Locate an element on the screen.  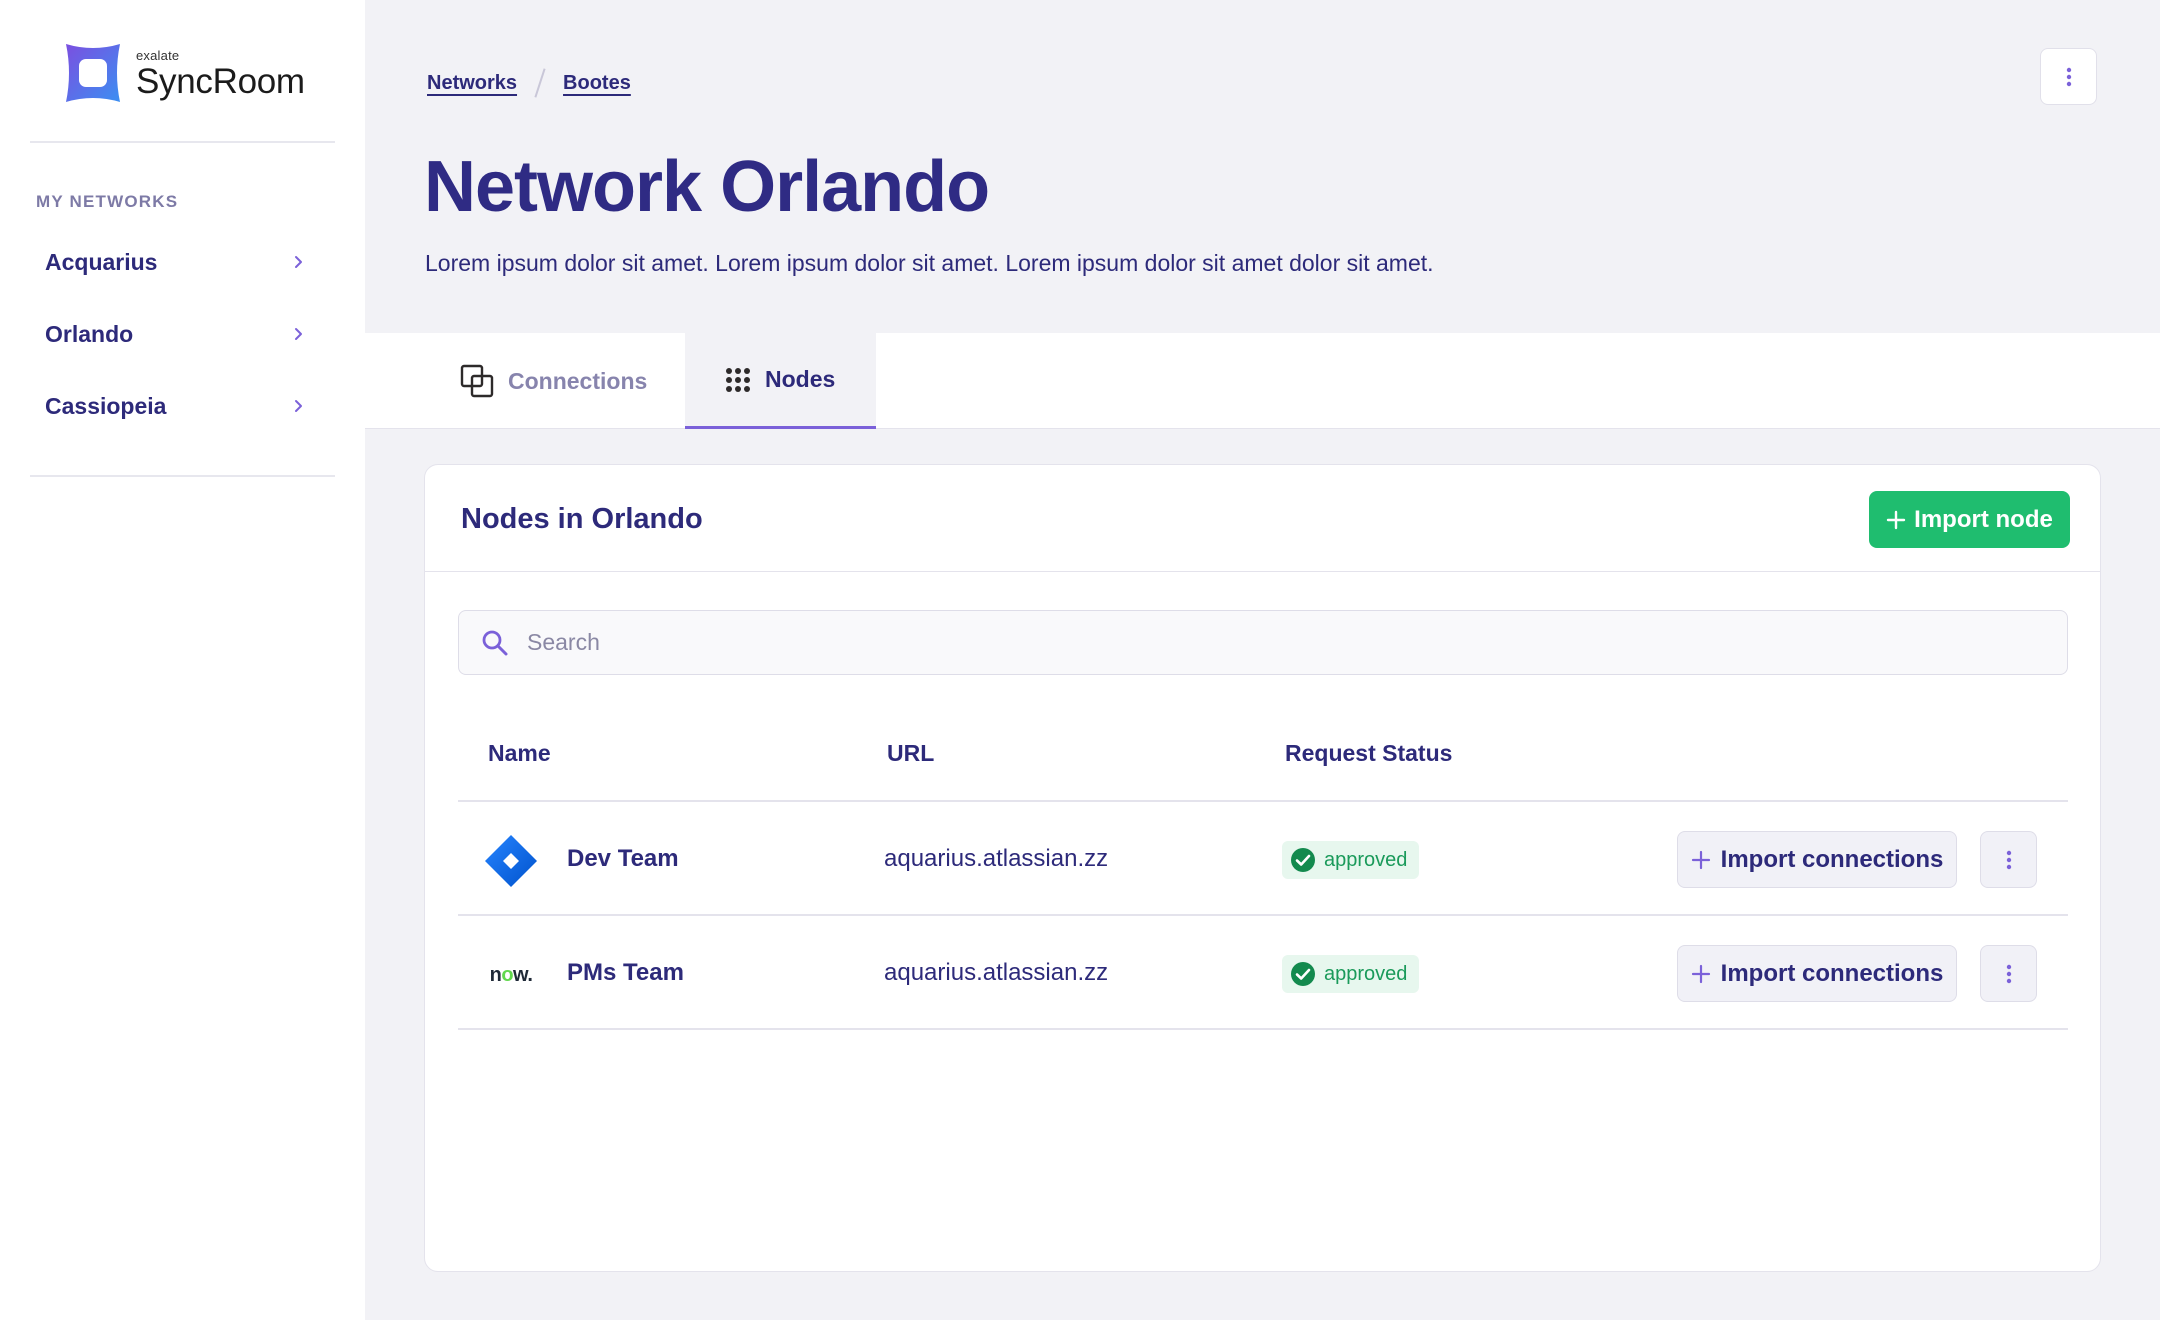
syncroom-logo-icon is located at coordinates (93, 73).